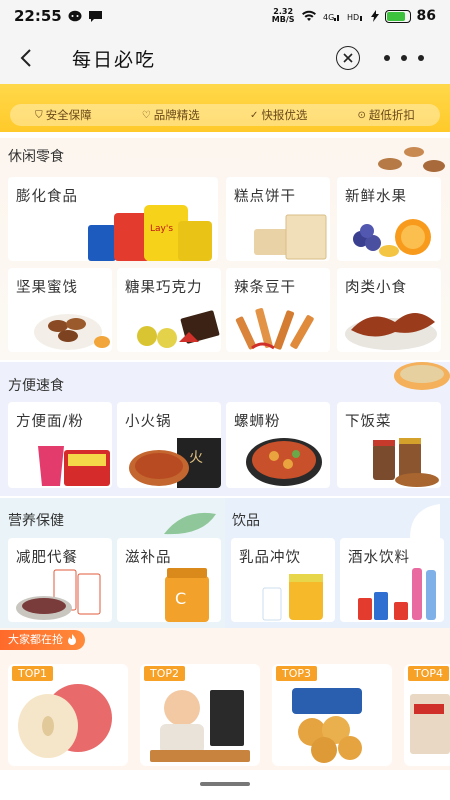 The image size is (450, 800). Describe the element at coordinates (42, 640) in the screenshot. I see `hot-items-tag: 大家都在抢` at that location.